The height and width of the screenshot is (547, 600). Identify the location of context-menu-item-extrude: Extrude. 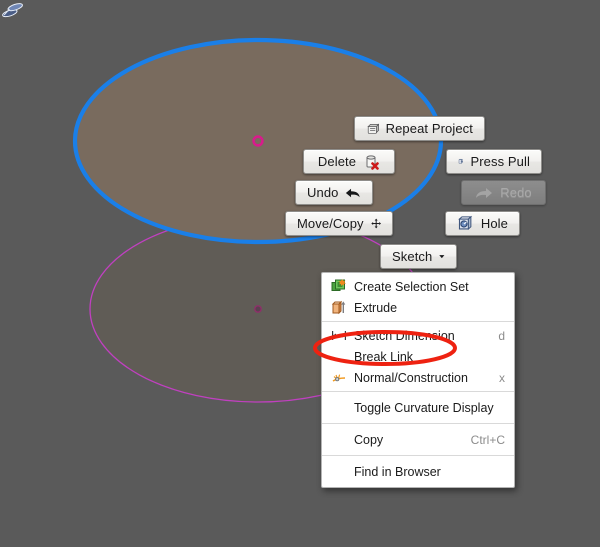
(418, 307).